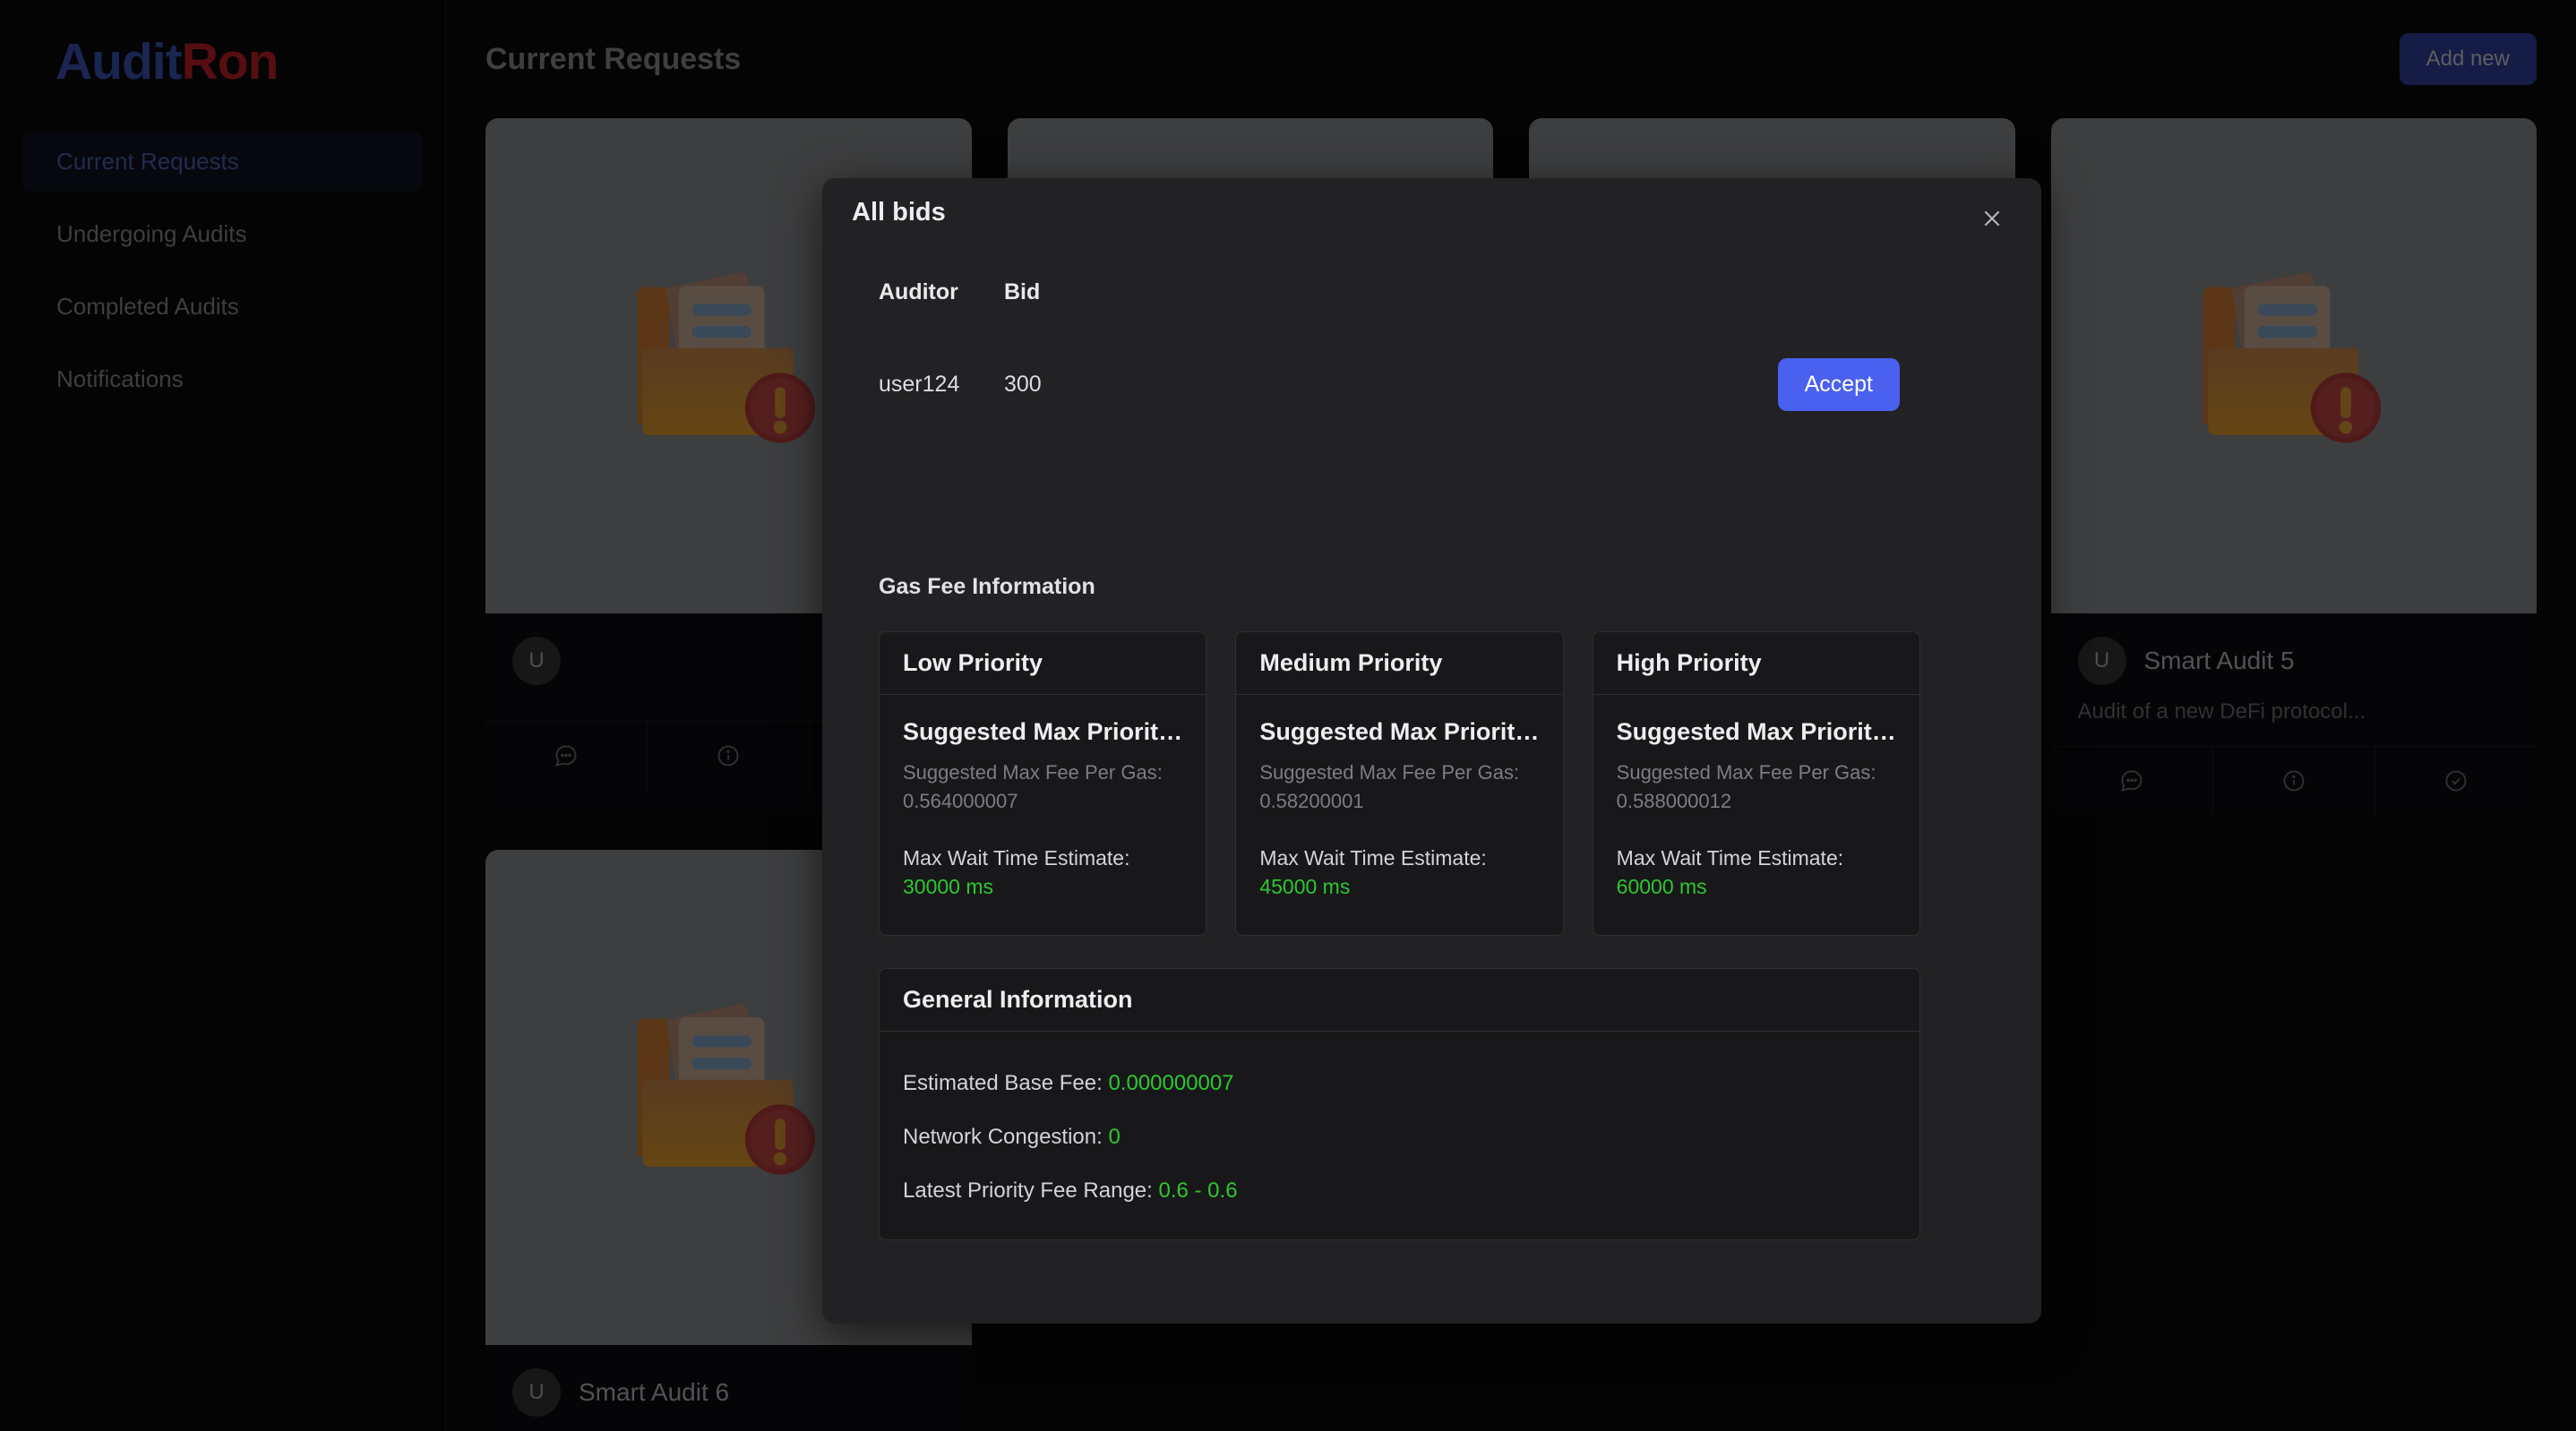 This screenshot has width=2576, height=1431. Describe the element at coordinates (1661, 886) in the screenshot. I see `max-wait-time-value: 60000 ms` at that location.